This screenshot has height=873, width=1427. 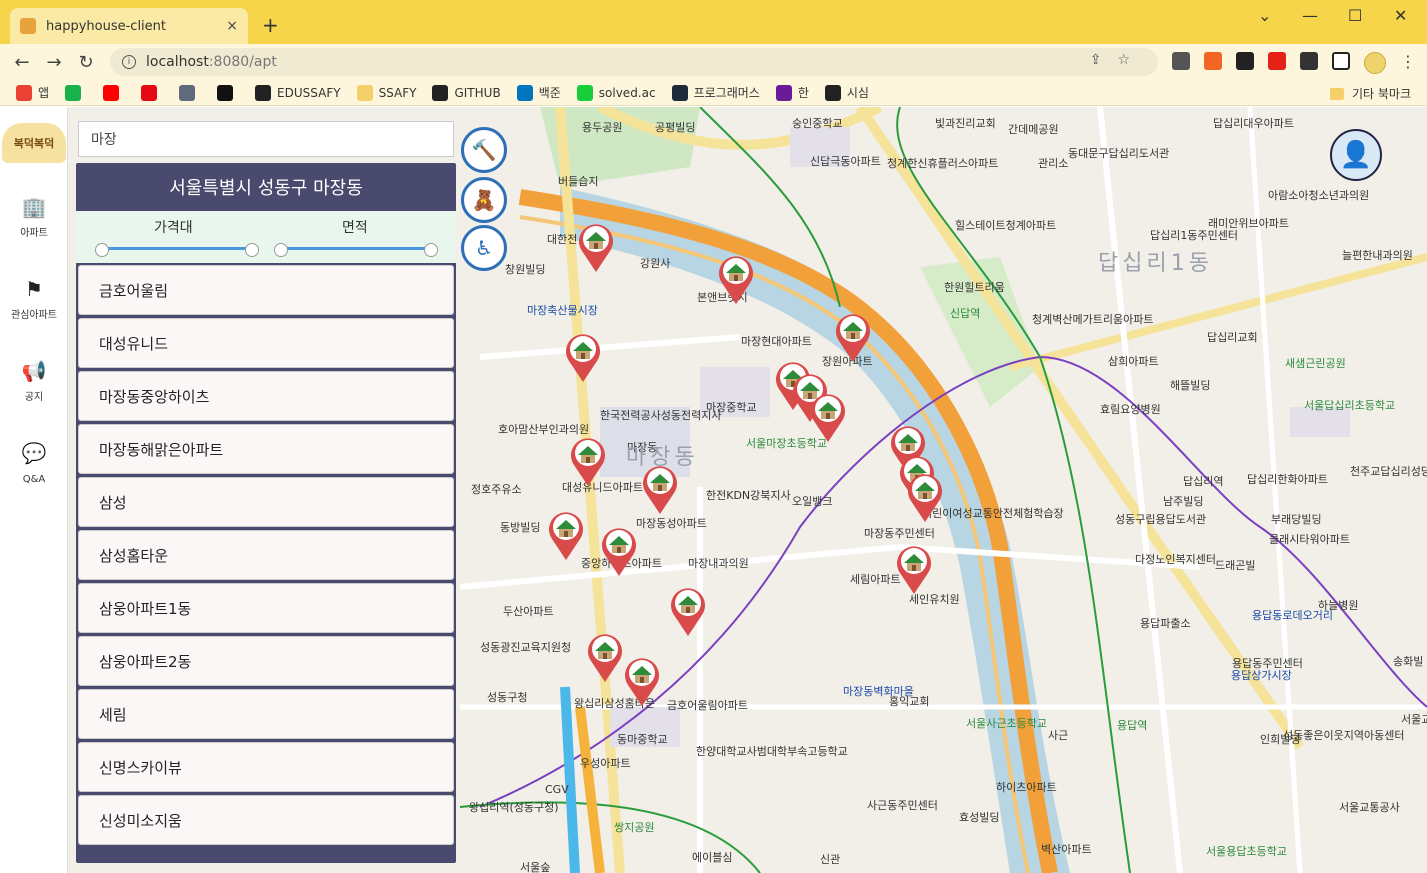 I want to click on map-label: 아람소아청소년과의원, so click(x=1319, y=195).